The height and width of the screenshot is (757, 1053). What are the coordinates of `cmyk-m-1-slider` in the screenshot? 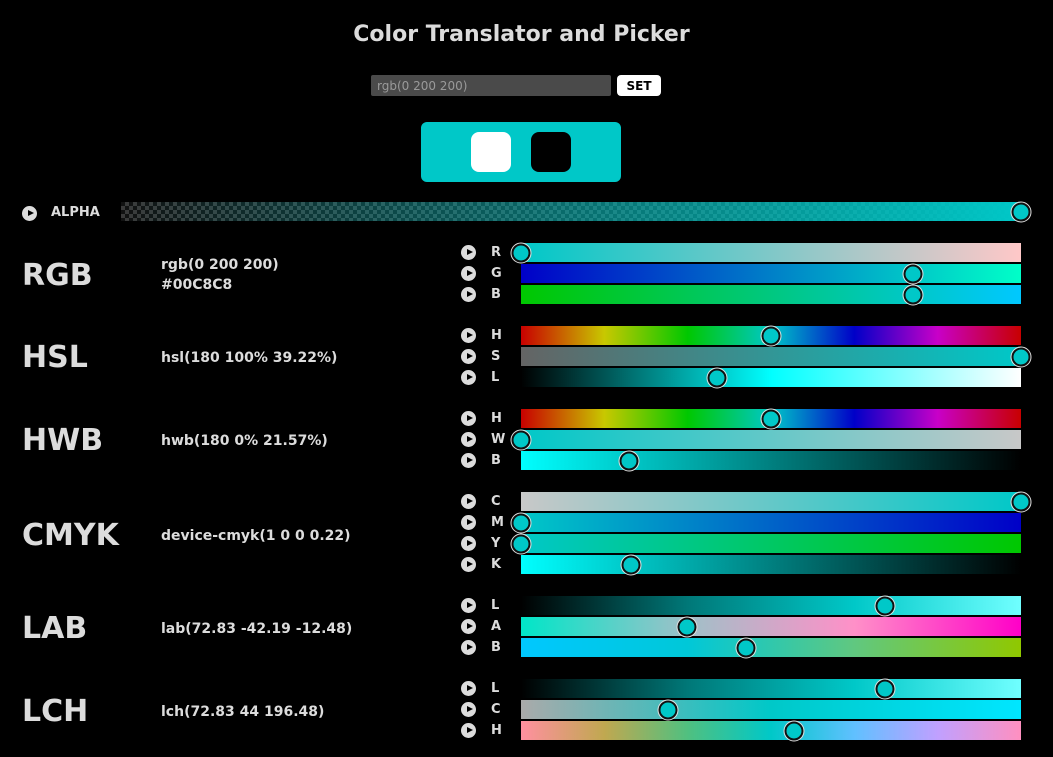 It's located at (765, 522).